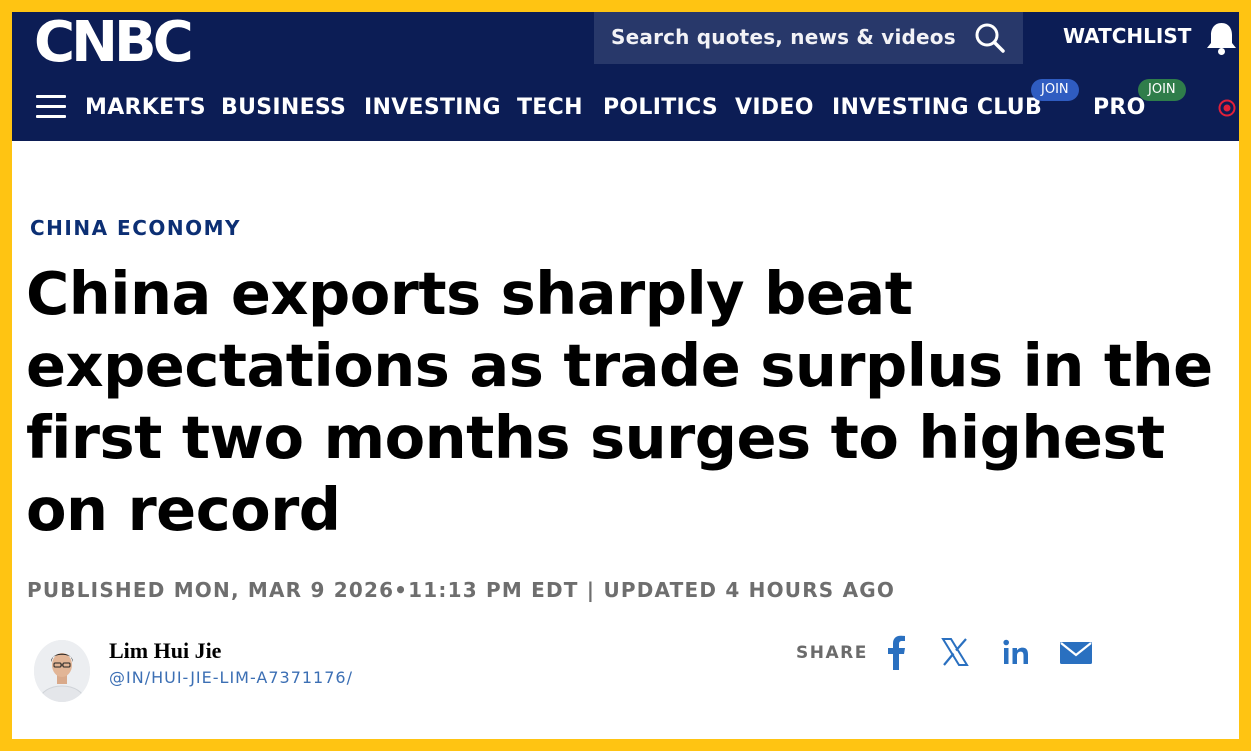 The width and height of the screenshot is (1251, 751). What do you see at coordinates (145, 107) in the screenshot?
I see `nav-item-markets: MARKETS` at bounding box center [145, 107].